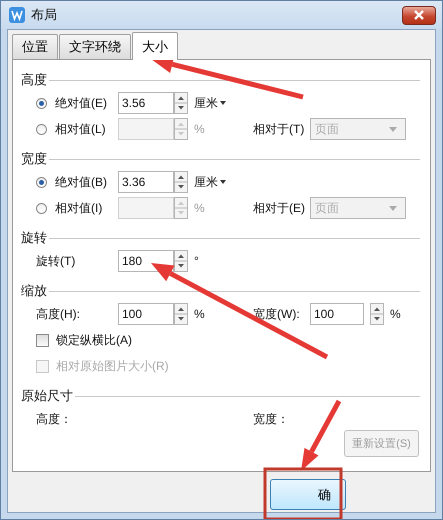  I want to click on close-button, so click(419, 15).